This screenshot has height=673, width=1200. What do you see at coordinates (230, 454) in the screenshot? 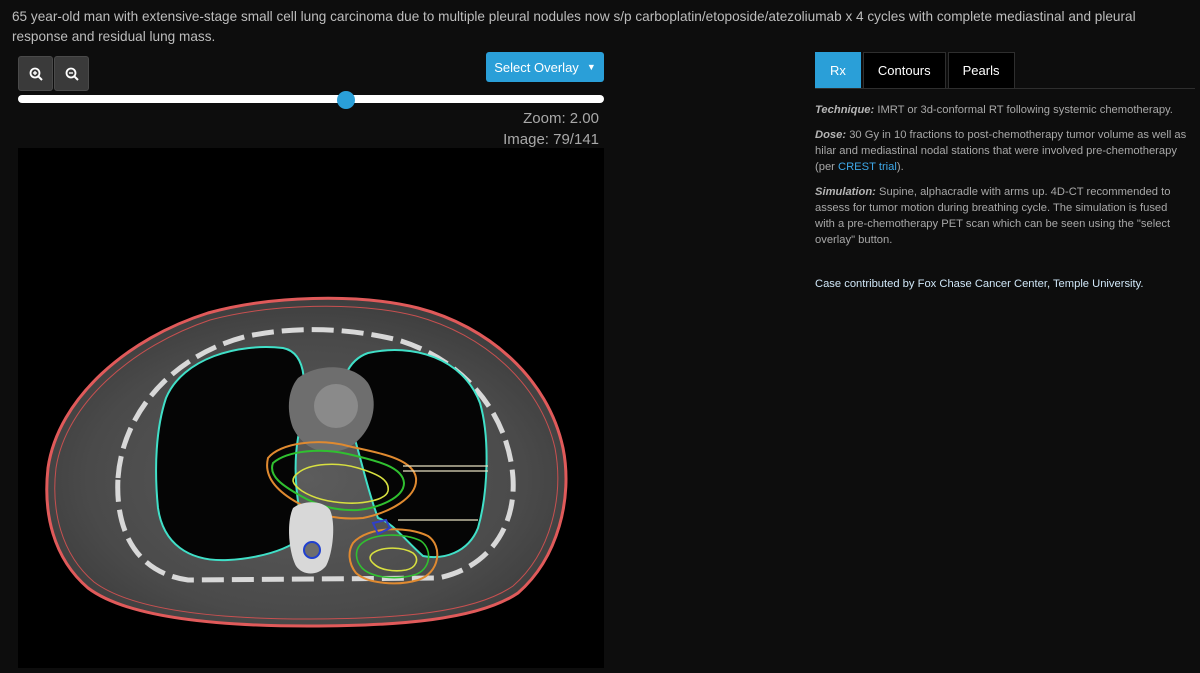
I see `right-lung-contour` at bounding box center [230, 454].